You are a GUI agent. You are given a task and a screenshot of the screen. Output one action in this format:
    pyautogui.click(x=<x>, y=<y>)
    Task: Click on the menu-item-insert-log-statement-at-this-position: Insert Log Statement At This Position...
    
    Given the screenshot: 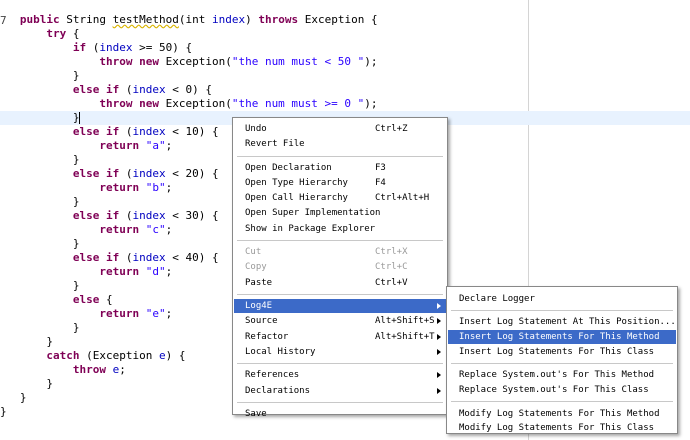 What is the action you would take?
    pyautogui.click(x=562, y=322)
    